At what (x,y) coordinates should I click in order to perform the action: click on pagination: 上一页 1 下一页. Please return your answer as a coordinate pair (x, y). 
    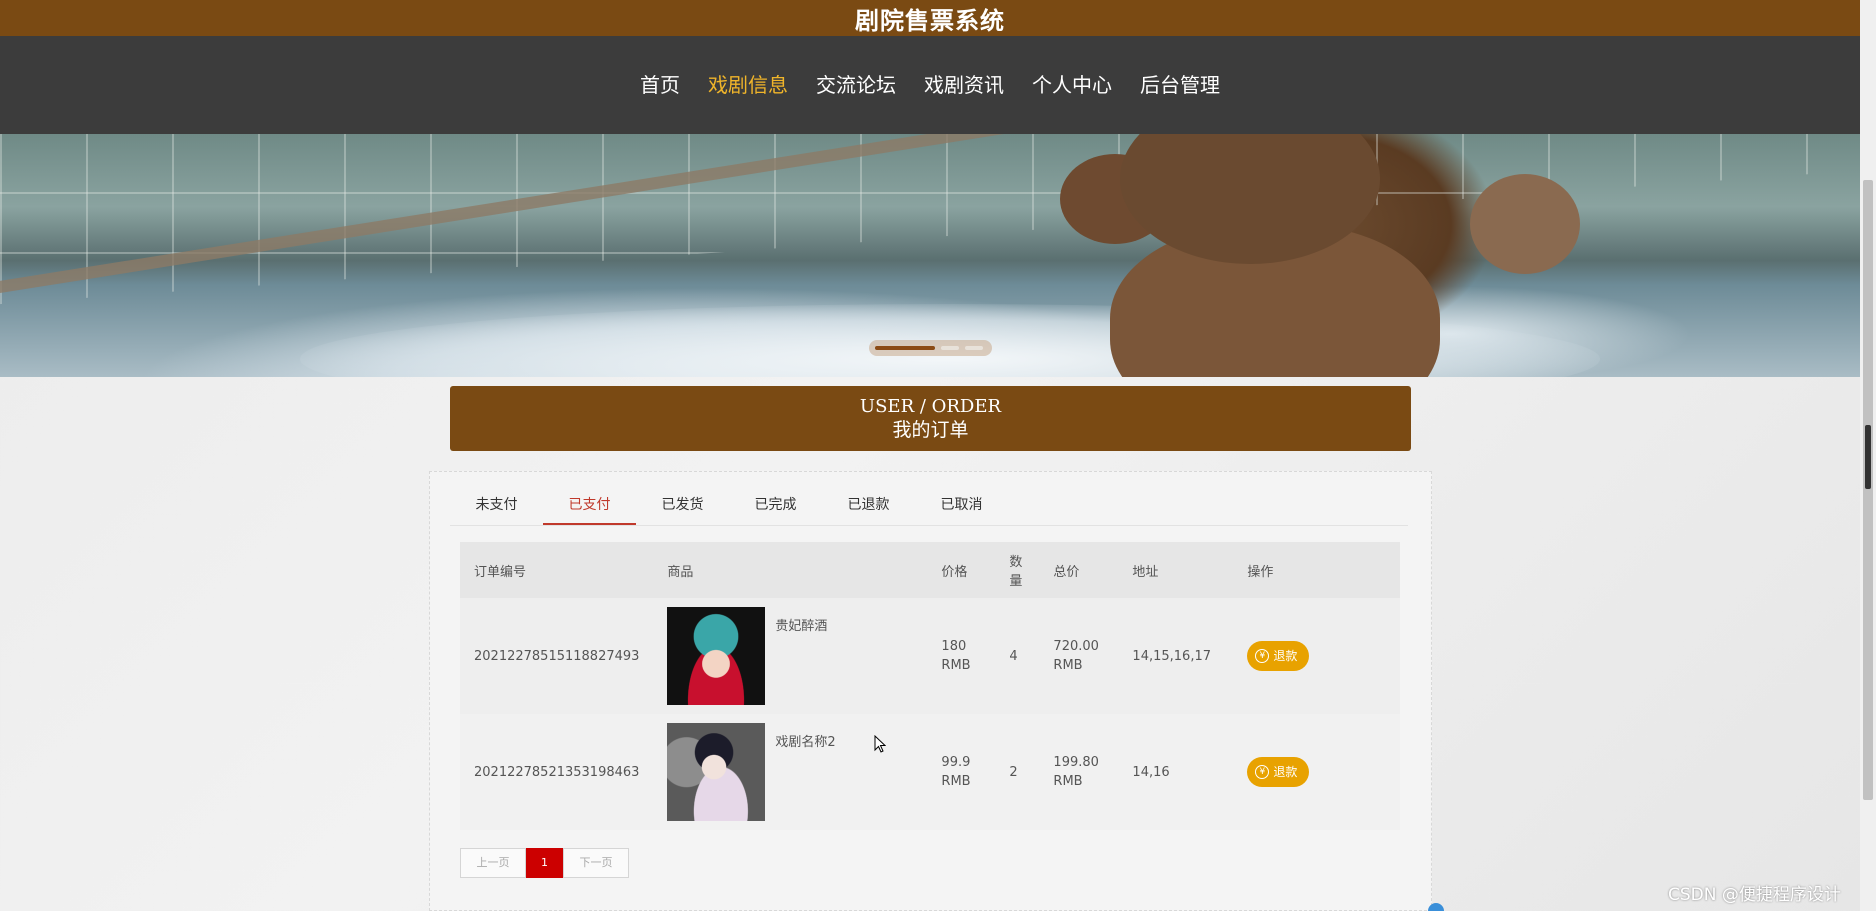
    Looking at the image, I should click on (544, 863).